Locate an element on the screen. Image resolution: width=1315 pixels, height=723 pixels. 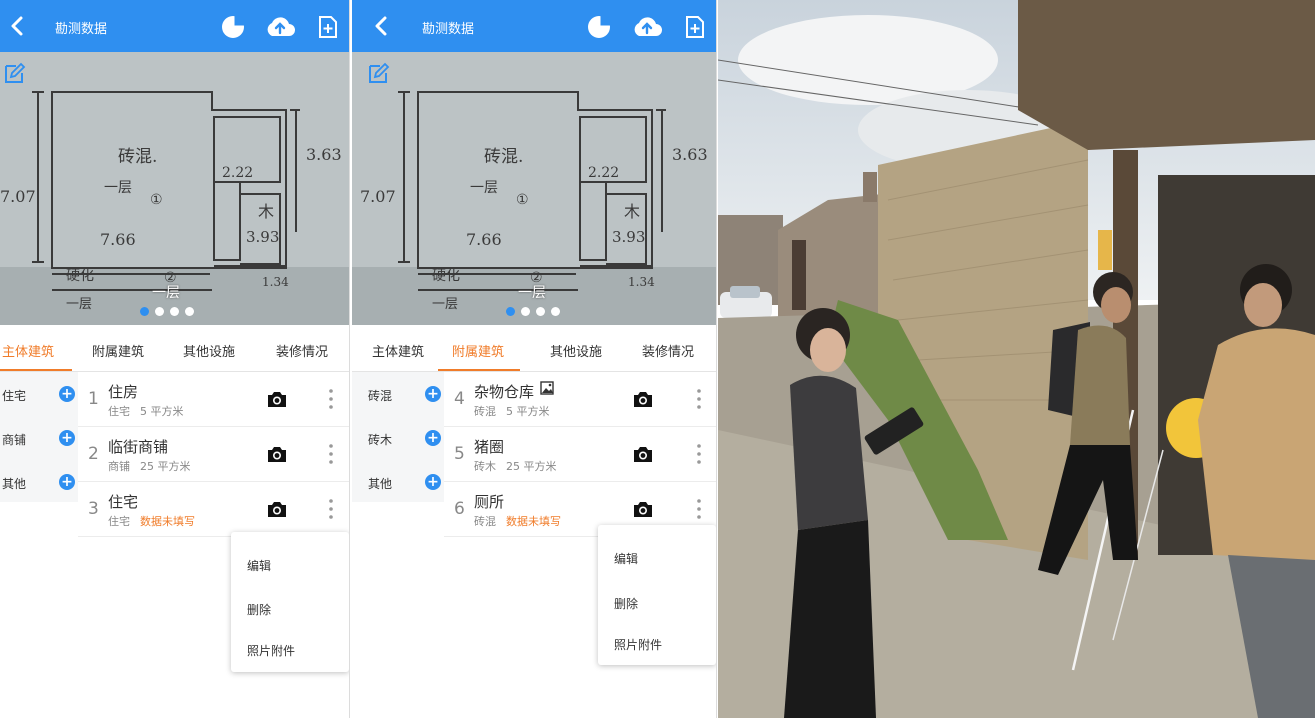
item-details: 商铺 25 平方米 is located at coordinates (149, 466).